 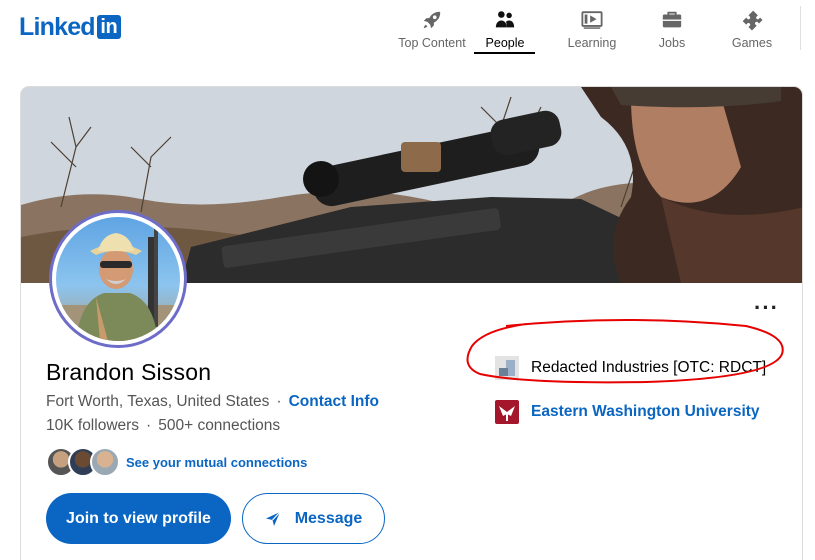 What do you see at coordinates (84, 462) in the screenshot?
I see `mutual-avatars` at bounding box center [84, 462].